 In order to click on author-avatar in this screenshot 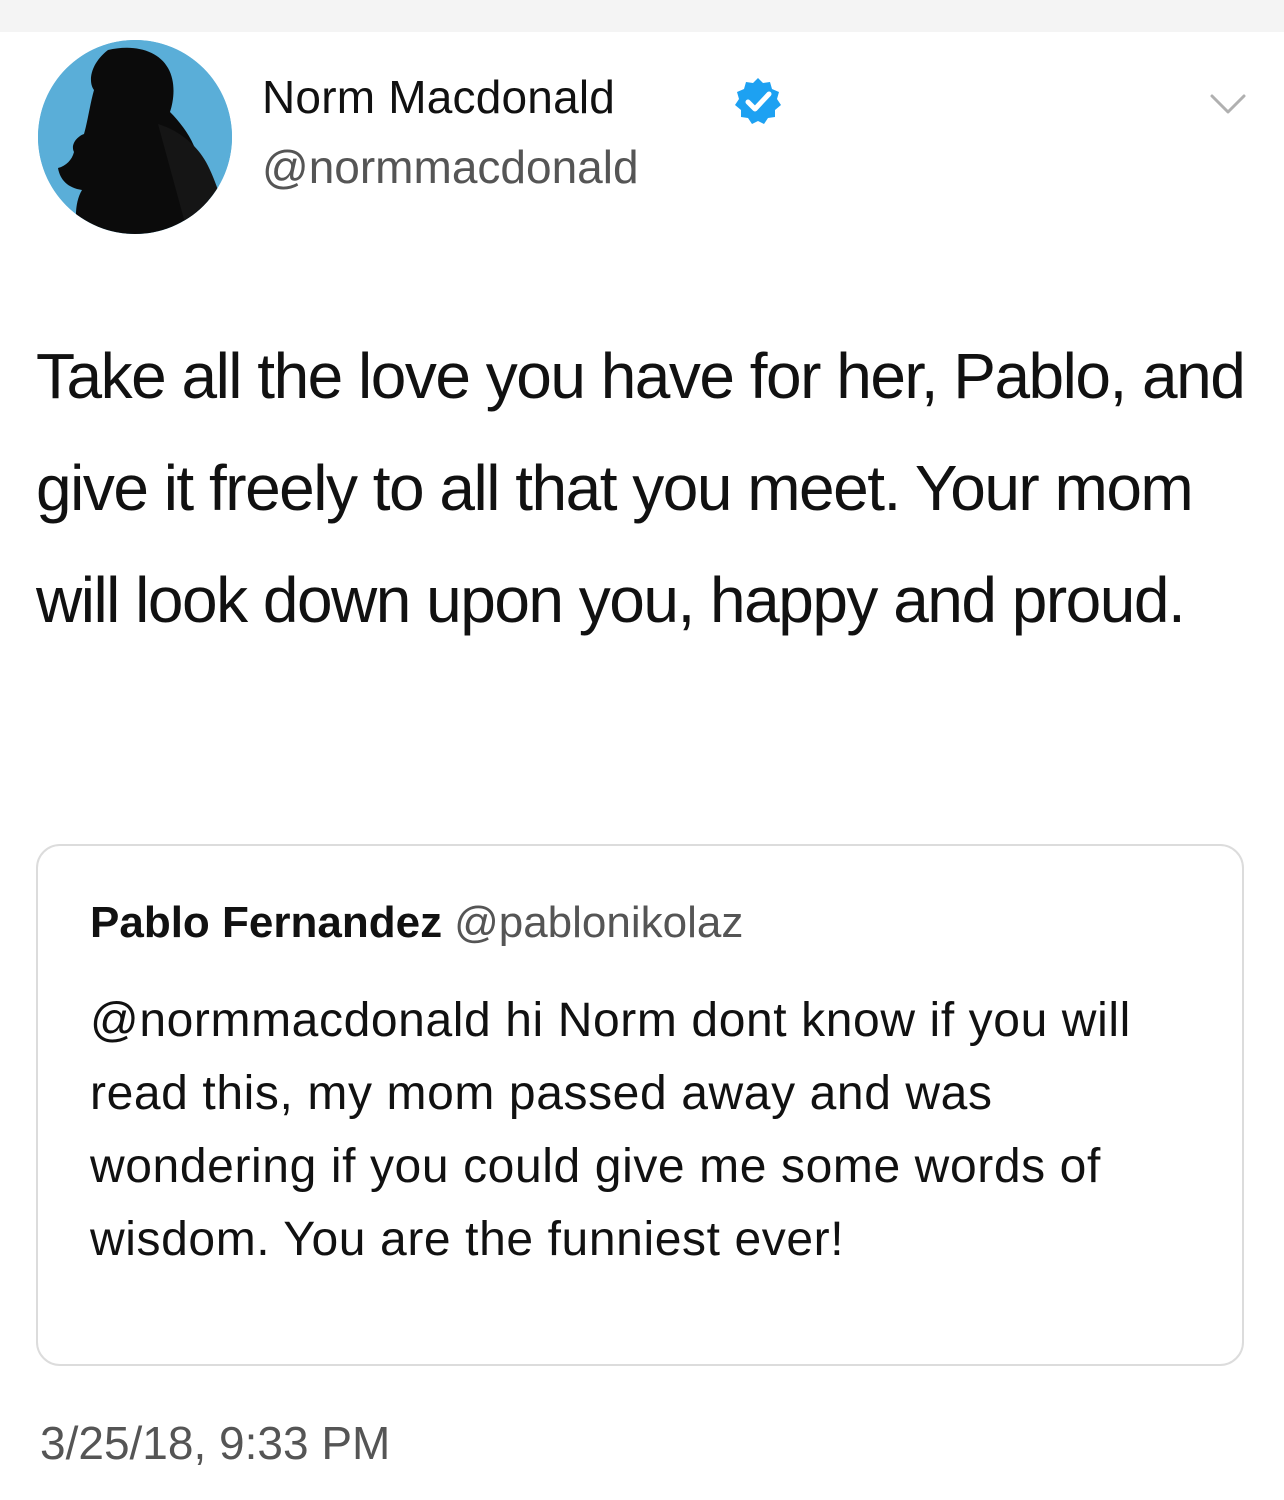, I will do `click(135, 137)`.